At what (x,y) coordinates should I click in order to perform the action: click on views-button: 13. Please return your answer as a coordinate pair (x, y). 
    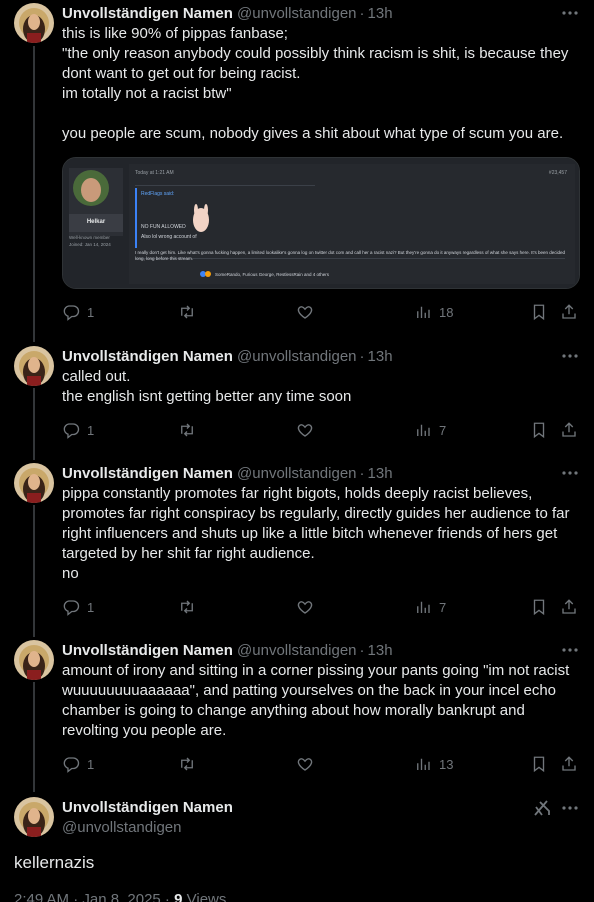
    Looking at the image, I should click on (433, 764).